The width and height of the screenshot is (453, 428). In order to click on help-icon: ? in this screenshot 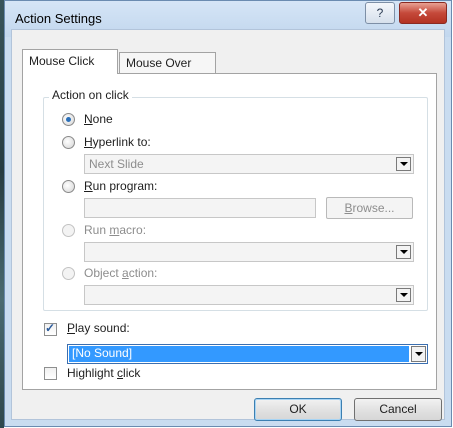, I will do `click(380, 13)`.